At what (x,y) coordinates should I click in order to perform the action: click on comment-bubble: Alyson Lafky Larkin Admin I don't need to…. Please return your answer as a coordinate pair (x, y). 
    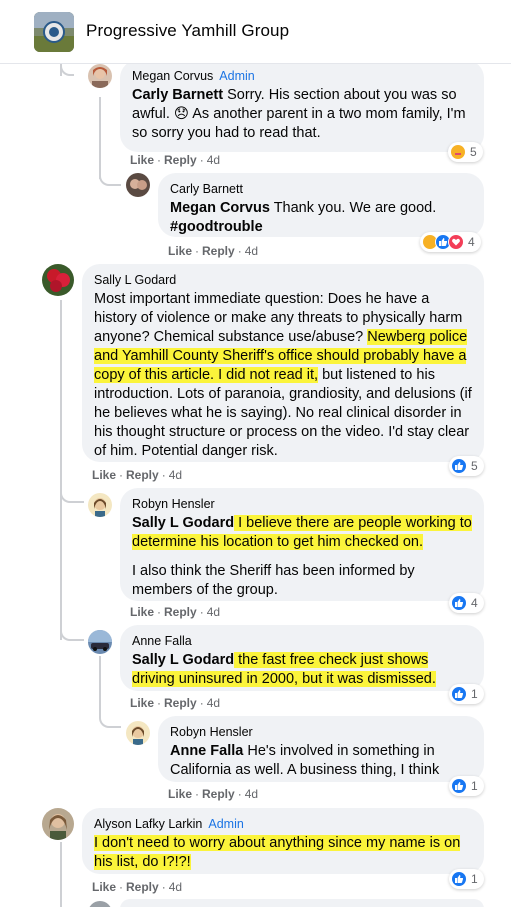
    Looking at the image, I should click on (283, 841).